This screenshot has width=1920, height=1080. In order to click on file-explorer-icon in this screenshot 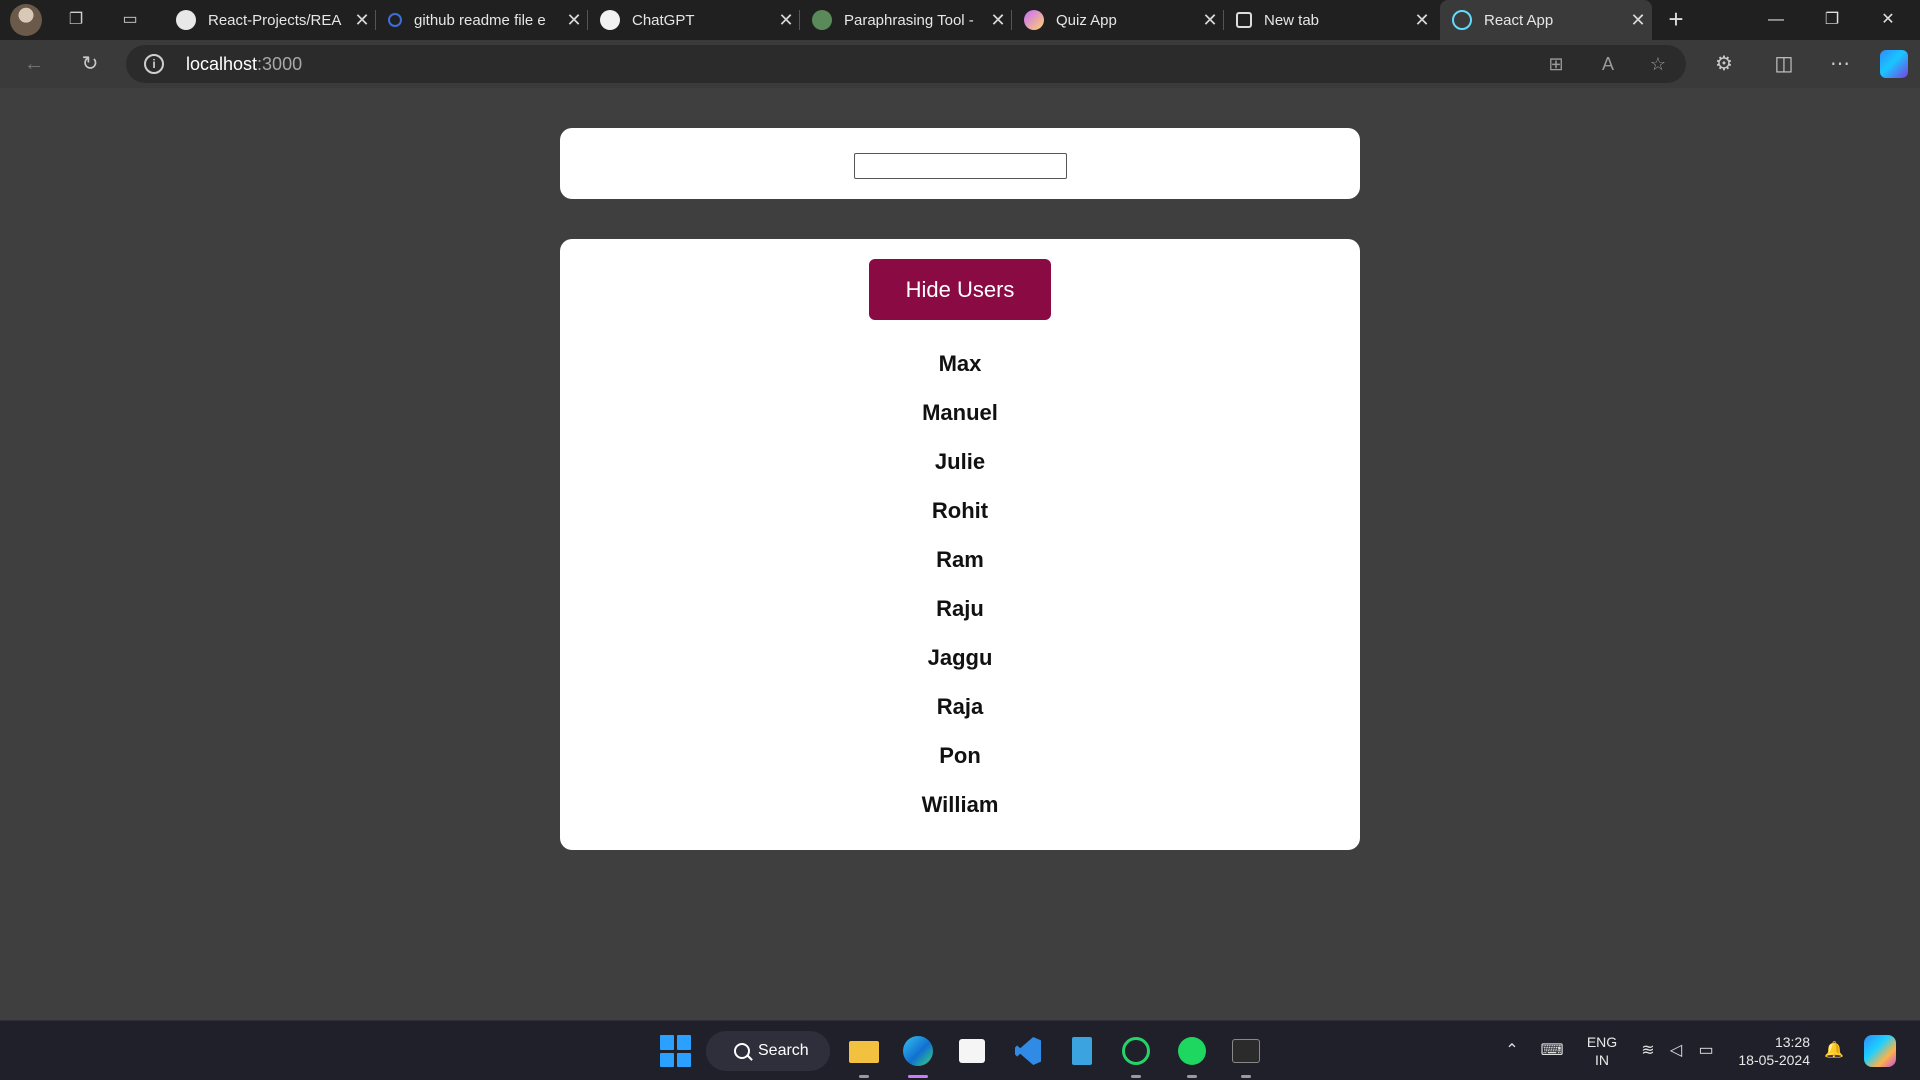, I will do `click(864, 1055)`.